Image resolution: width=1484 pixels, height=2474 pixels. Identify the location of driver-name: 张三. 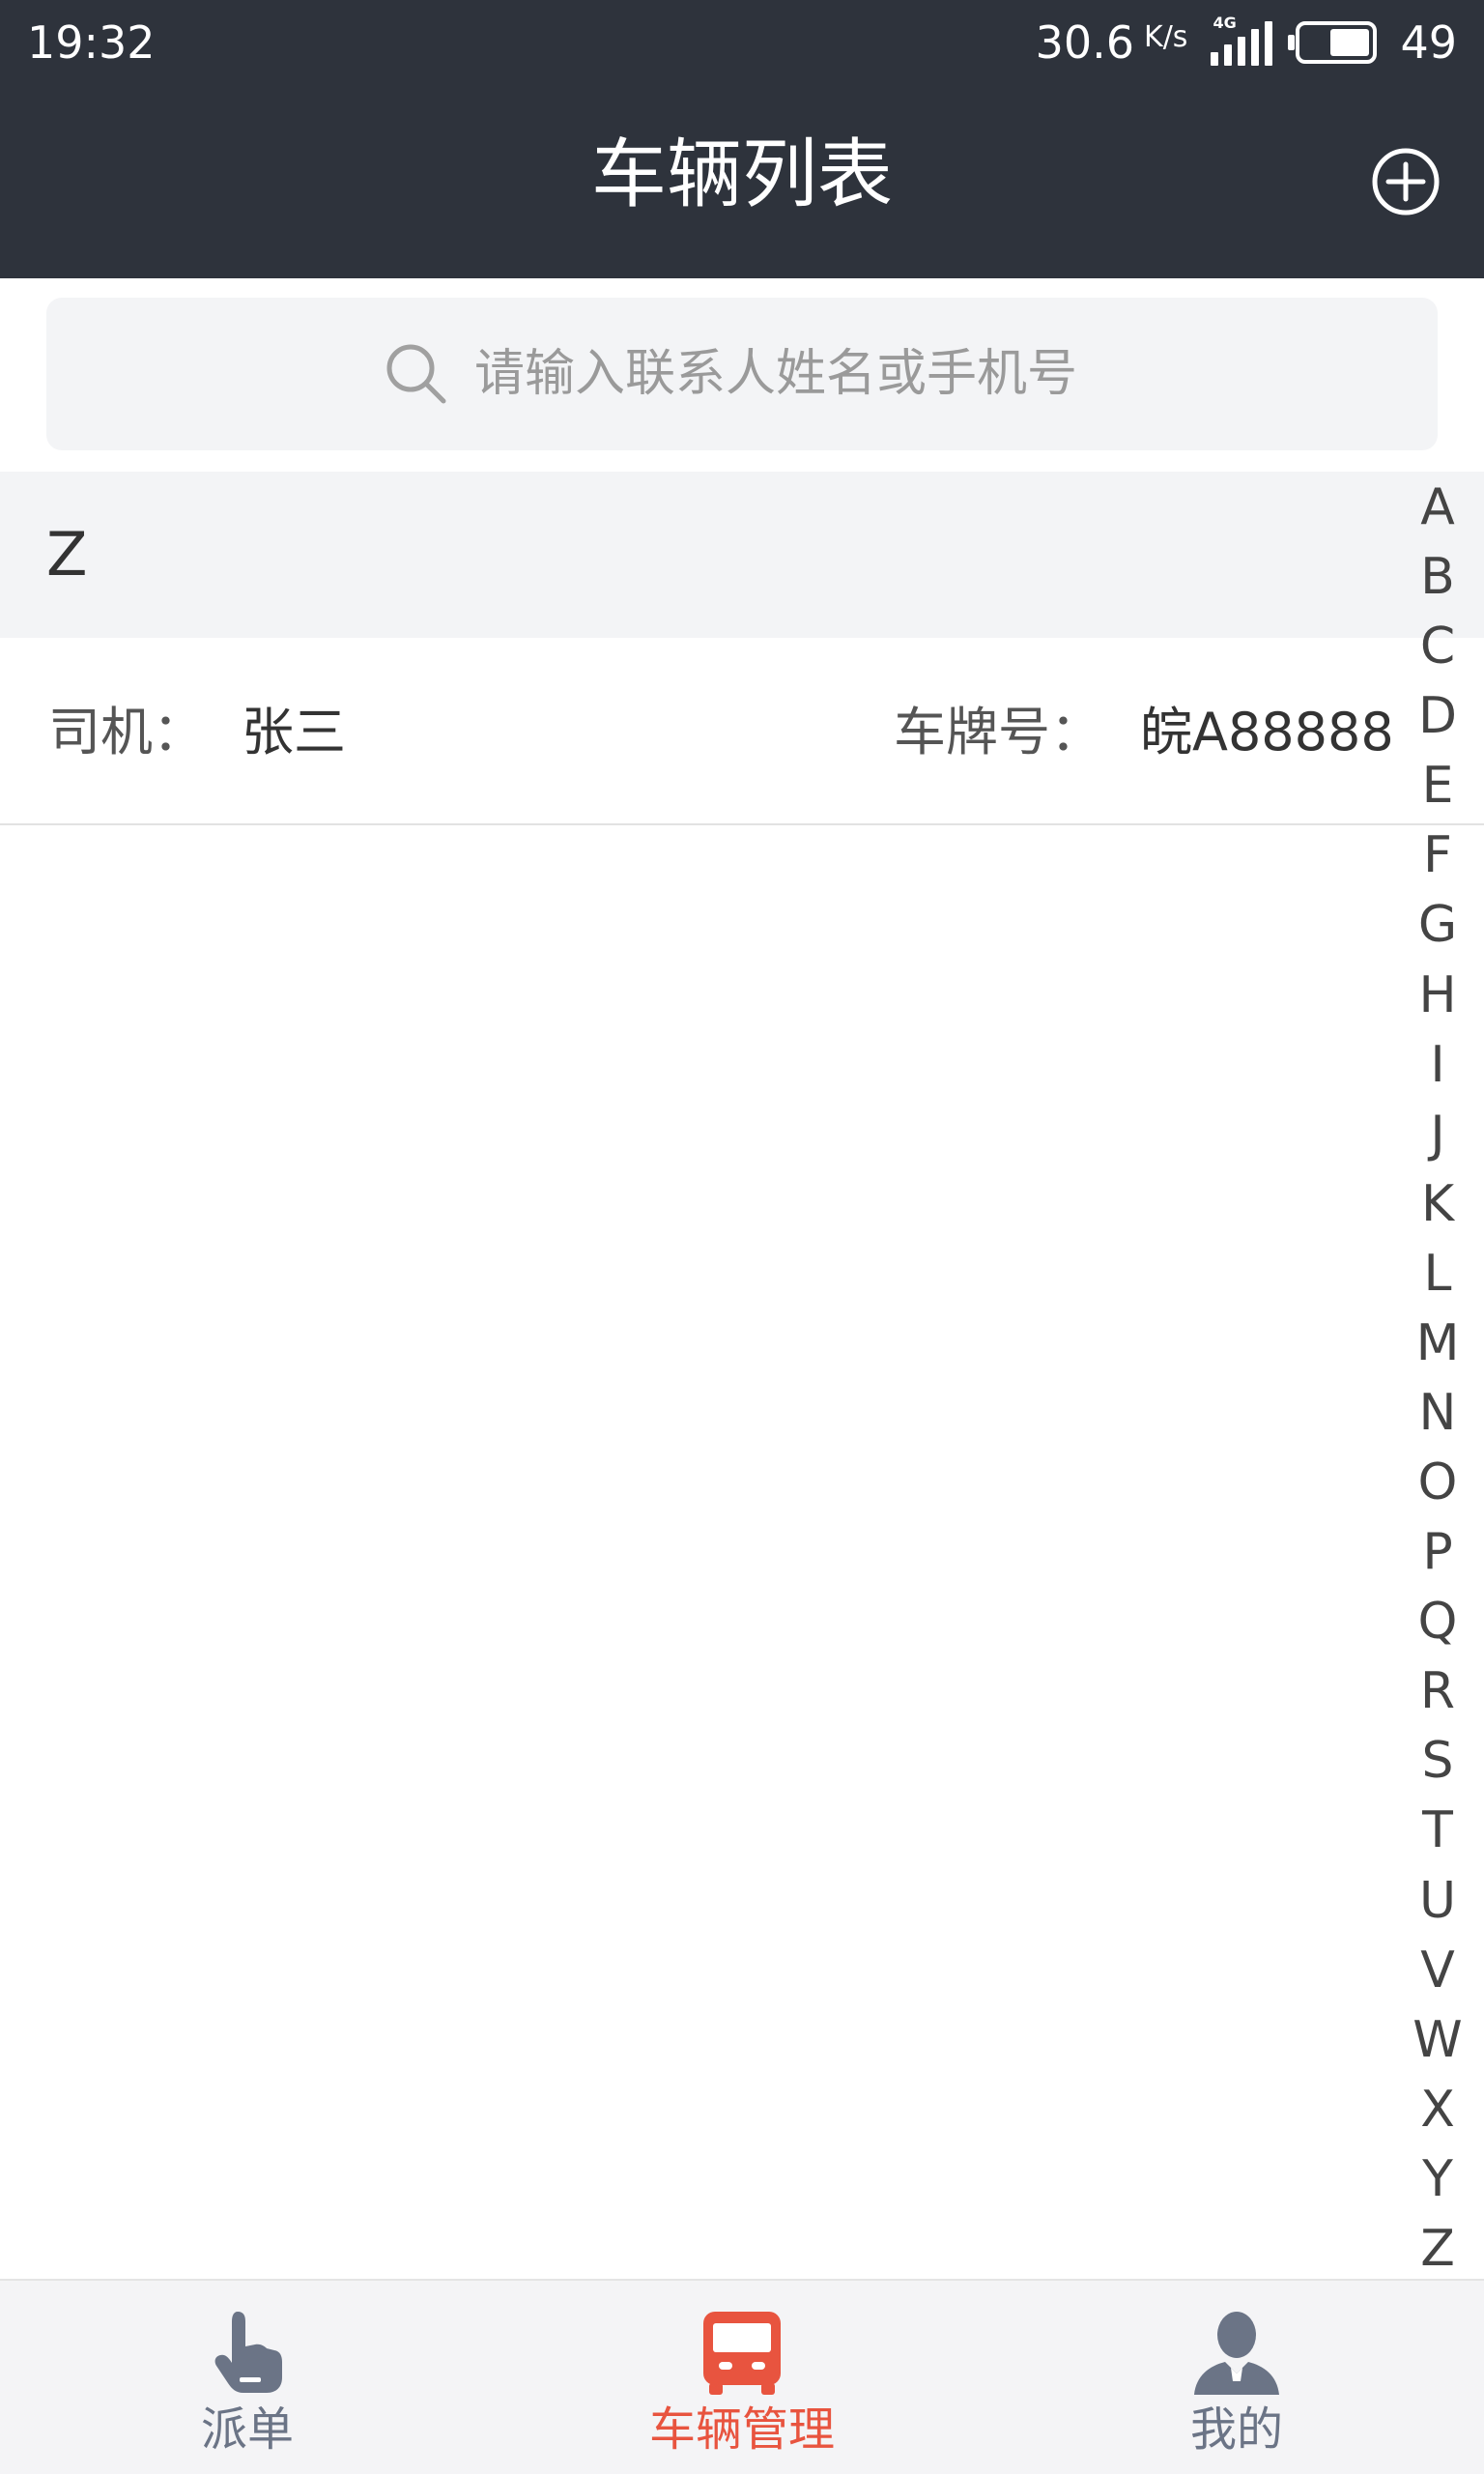
(294, 732).